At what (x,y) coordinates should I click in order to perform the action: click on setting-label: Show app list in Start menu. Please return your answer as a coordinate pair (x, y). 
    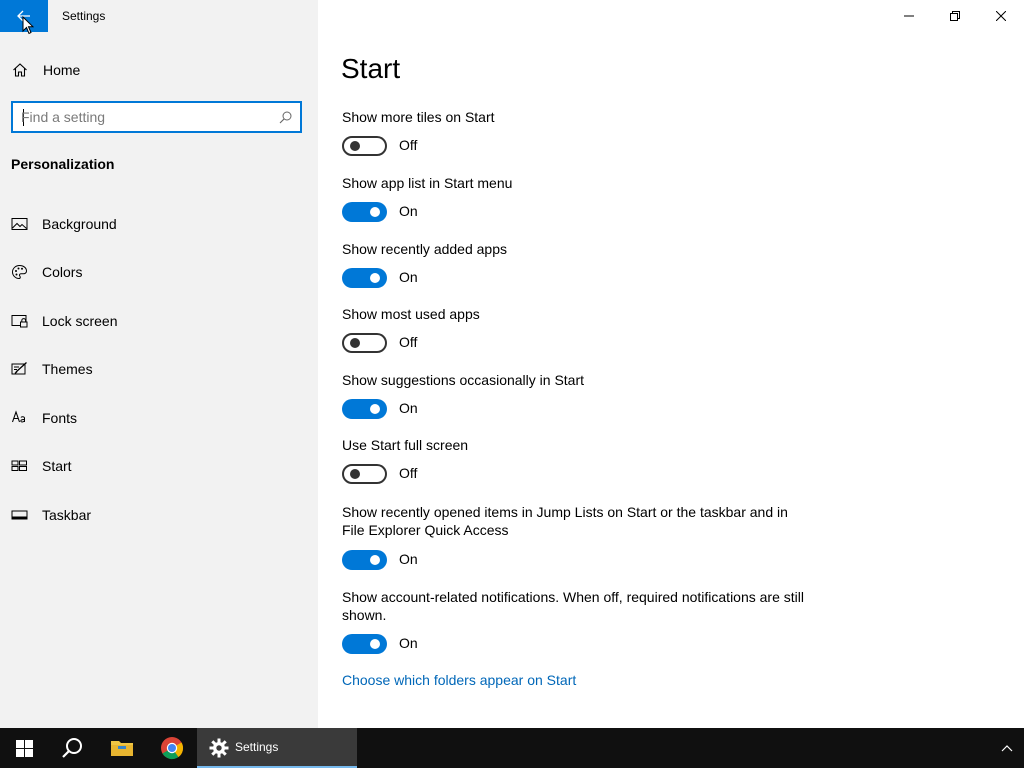
    Looking at the image, I should click on (427, 183).